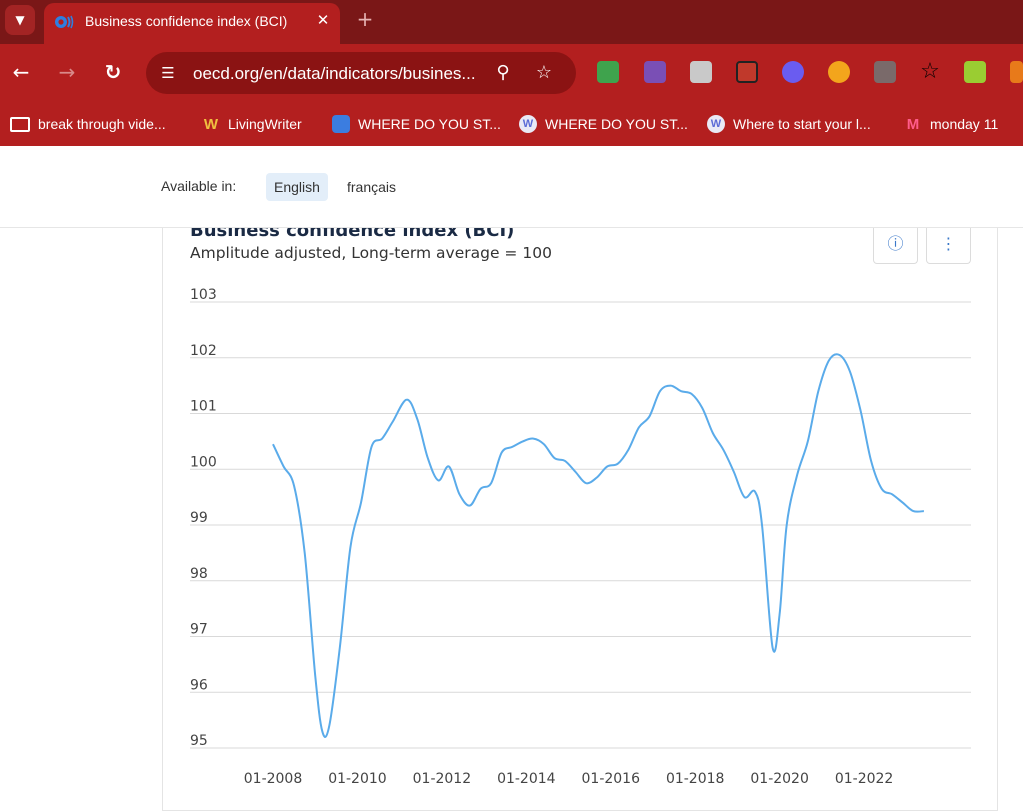 The width and height of the screenshot is (1023, 811). Describe the element at coordinates (975, 72) in the screenshot. I see `extension-8-icon` at that location.